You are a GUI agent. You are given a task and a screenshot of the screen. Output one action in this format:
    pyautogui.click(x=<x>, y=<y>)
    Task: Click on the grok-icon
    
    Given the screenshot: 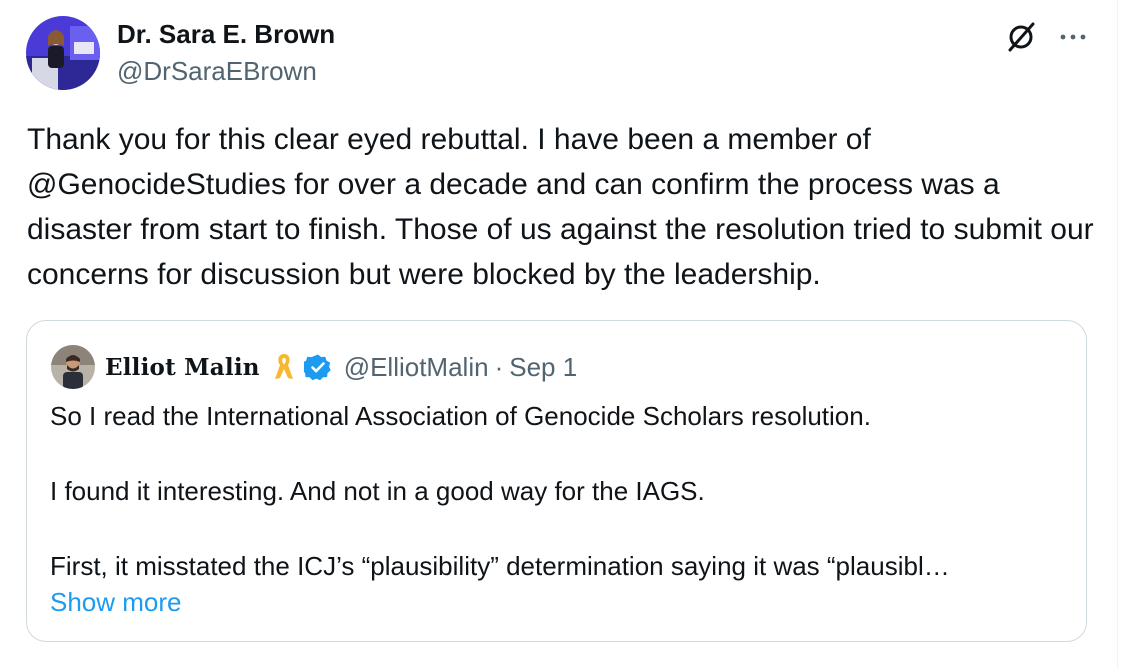 What is the action you would take?
    pyautogui.click(x=1021, y=37)
    